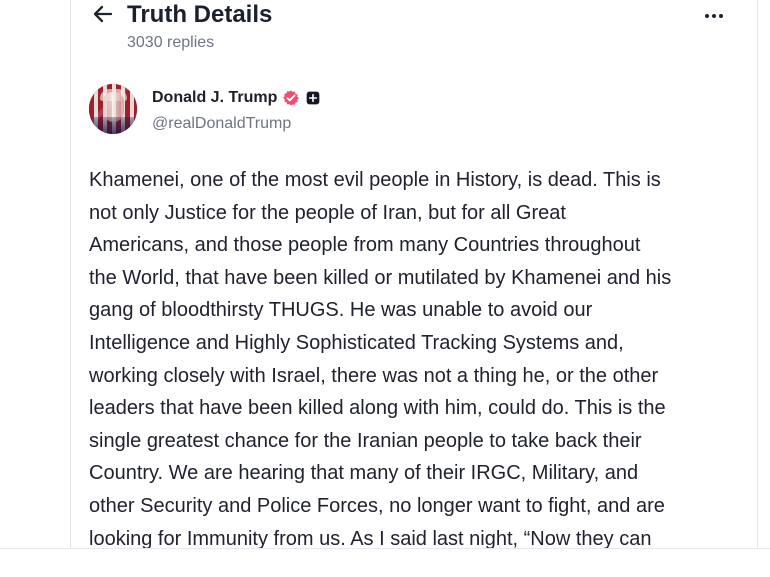 This screenshot has height=577, width=770. I want to click on plus-badge-icon, so click(313, 98).